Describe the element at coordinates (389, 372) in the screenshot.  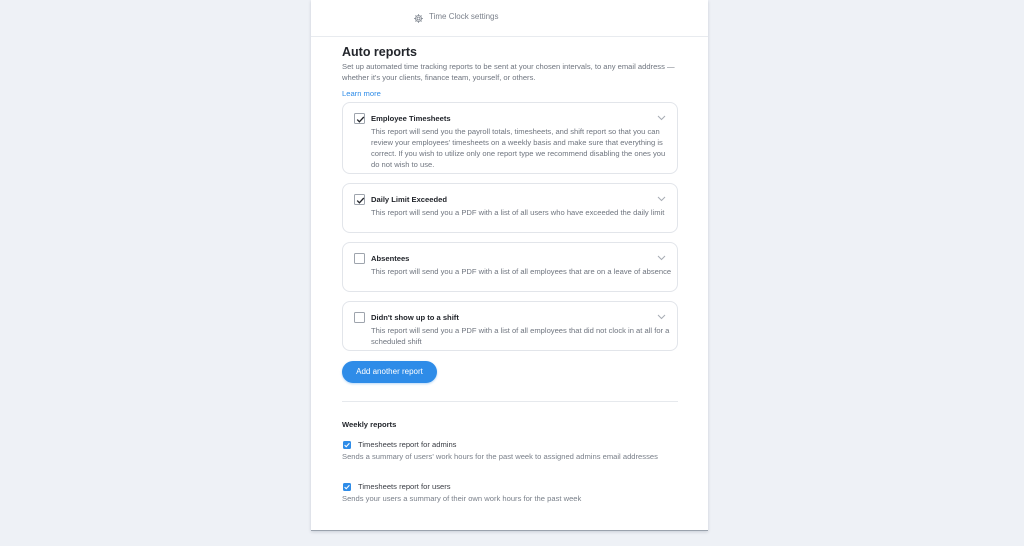
I see `add-report-button: Add another report` at that location.